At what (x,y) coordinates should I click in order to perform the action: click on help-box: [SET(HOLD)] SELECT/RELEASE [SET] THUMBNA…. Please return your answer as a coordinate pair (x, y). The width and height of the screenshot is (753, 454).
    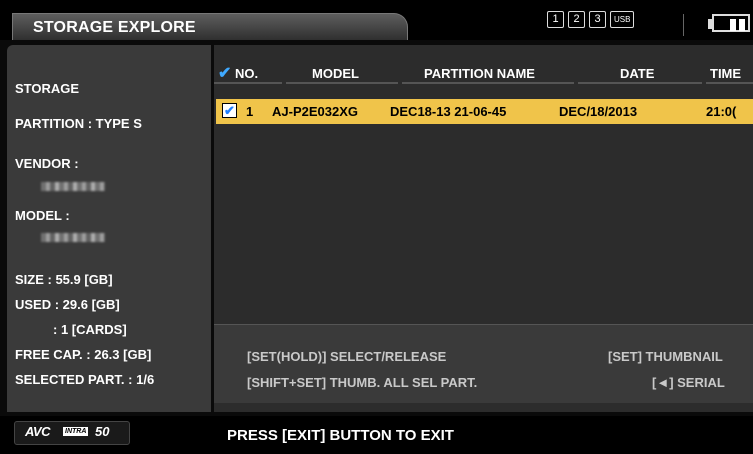
    Looking at the image, I should click on (483, 363).